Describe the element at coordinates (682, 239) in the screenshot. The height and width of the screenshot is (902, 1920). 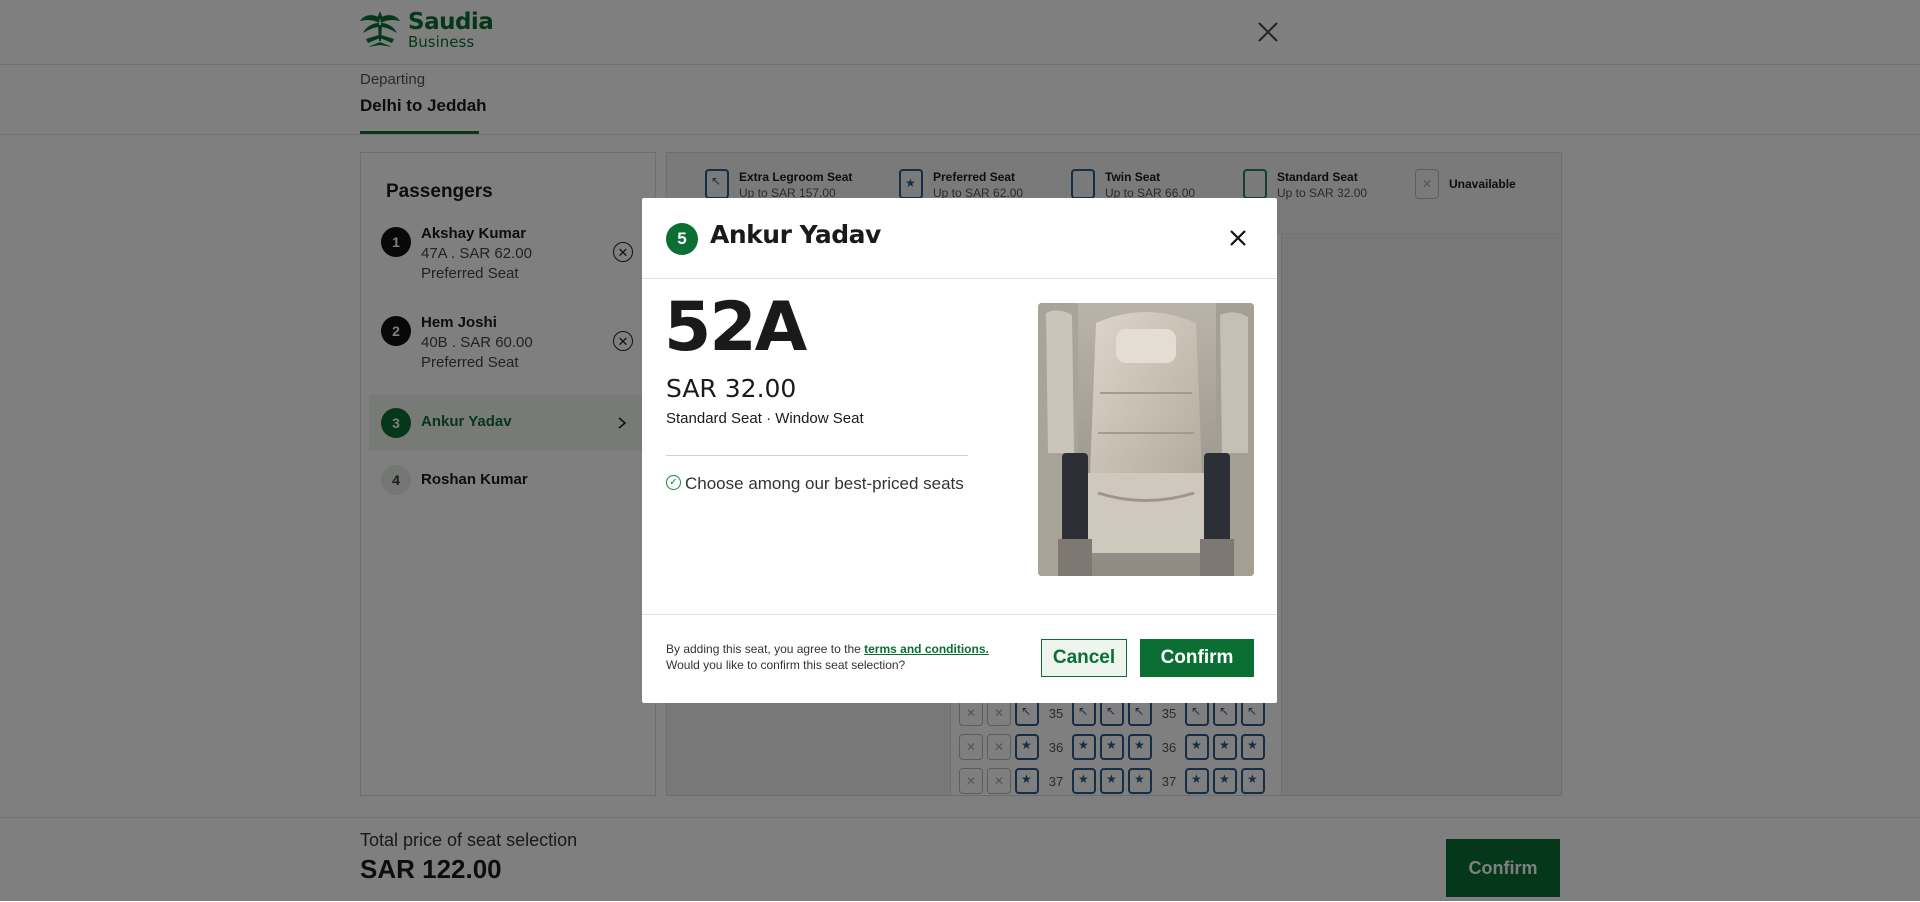
I see `passenger-badge: 5` at that location.